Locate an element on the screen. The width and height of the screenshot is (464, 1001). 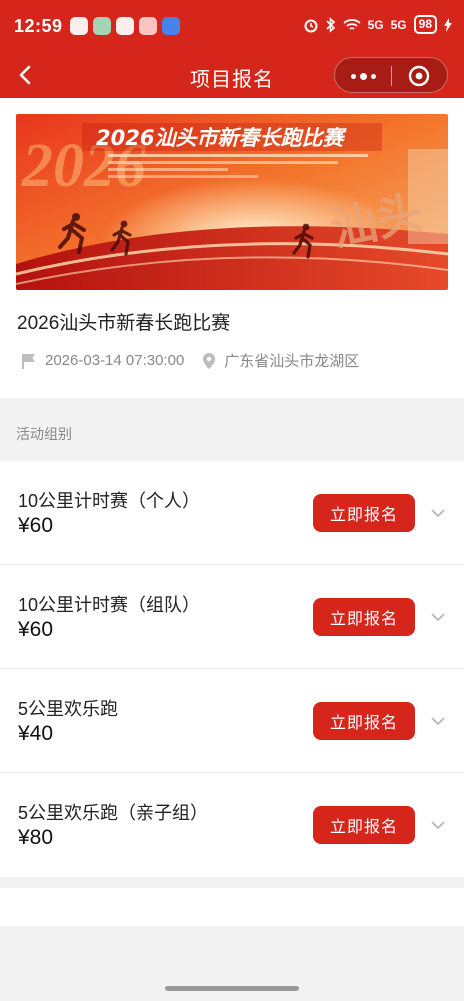
event-meta: 2026-03-14 07:30:00 广东省汕头市龙湖区 is located at coordinates (189, 360).